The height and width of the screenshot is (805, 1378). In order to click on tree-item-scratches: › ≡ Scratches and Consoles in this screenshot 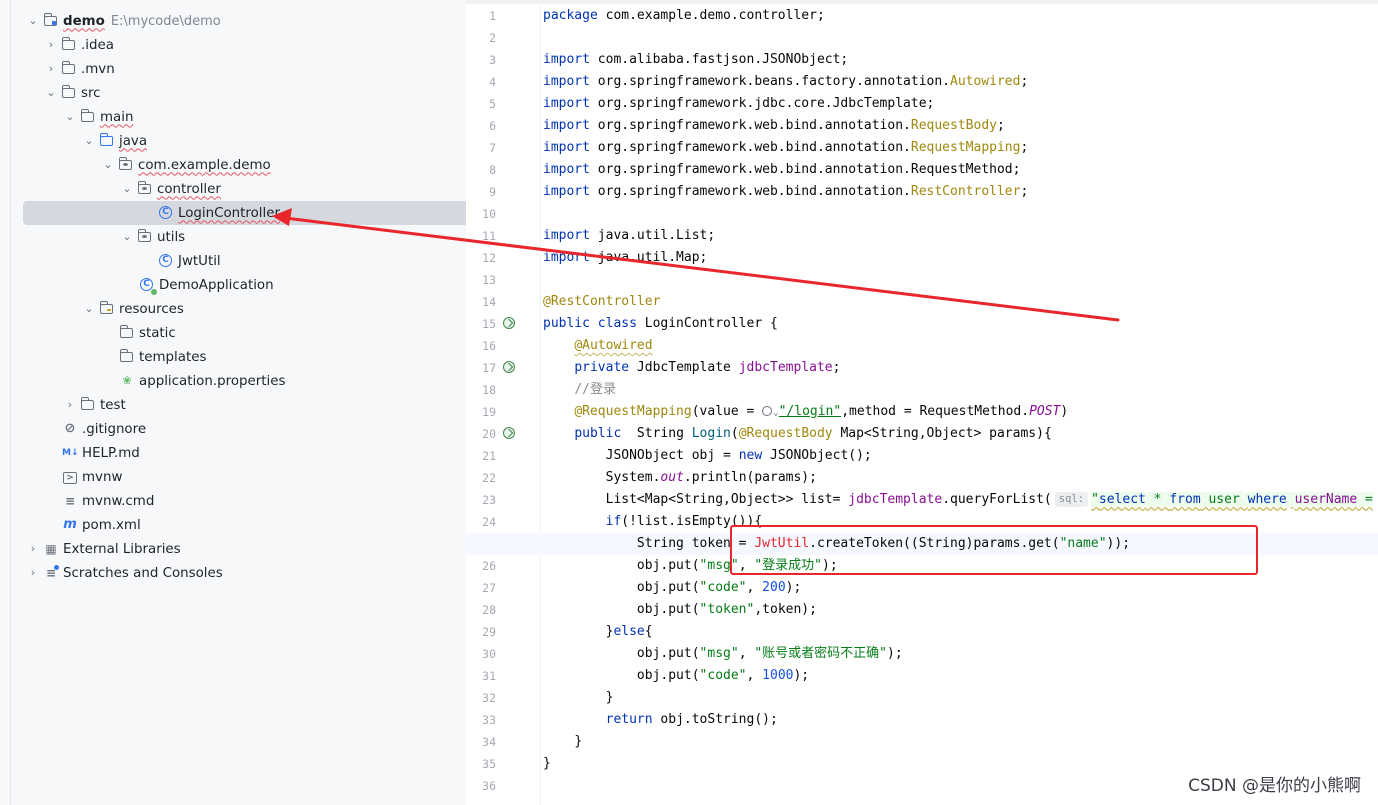, I will do `click(233, 573)`.